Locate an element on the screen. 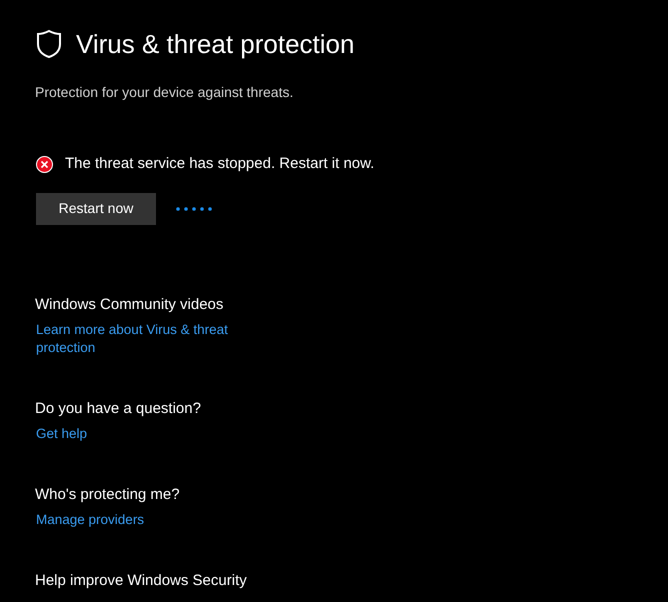 The width and height of the screenshot is (668, 602). alert-message: The threat service has stopped. Restart it now. is located at coordinates (219, 164).